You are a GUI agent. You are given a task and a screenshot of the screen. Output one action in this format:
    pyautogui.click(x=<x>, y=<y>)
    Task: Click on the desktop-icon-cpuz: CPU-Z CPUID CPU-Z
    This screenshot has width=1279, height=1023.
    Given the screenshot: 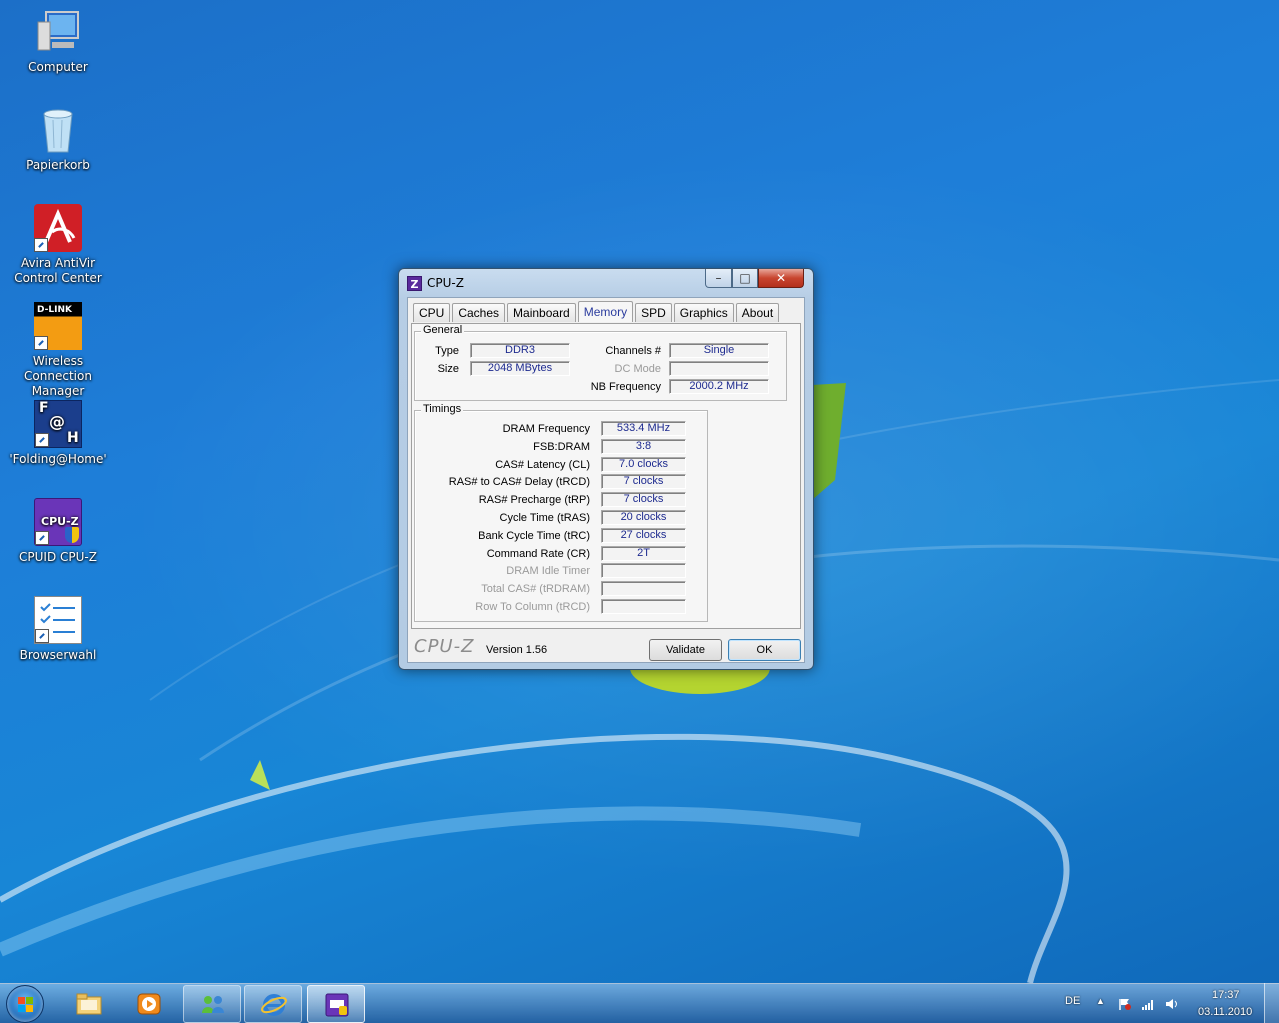 What is the action you would take?
    pyautogui.click(x=58, y=531)
    